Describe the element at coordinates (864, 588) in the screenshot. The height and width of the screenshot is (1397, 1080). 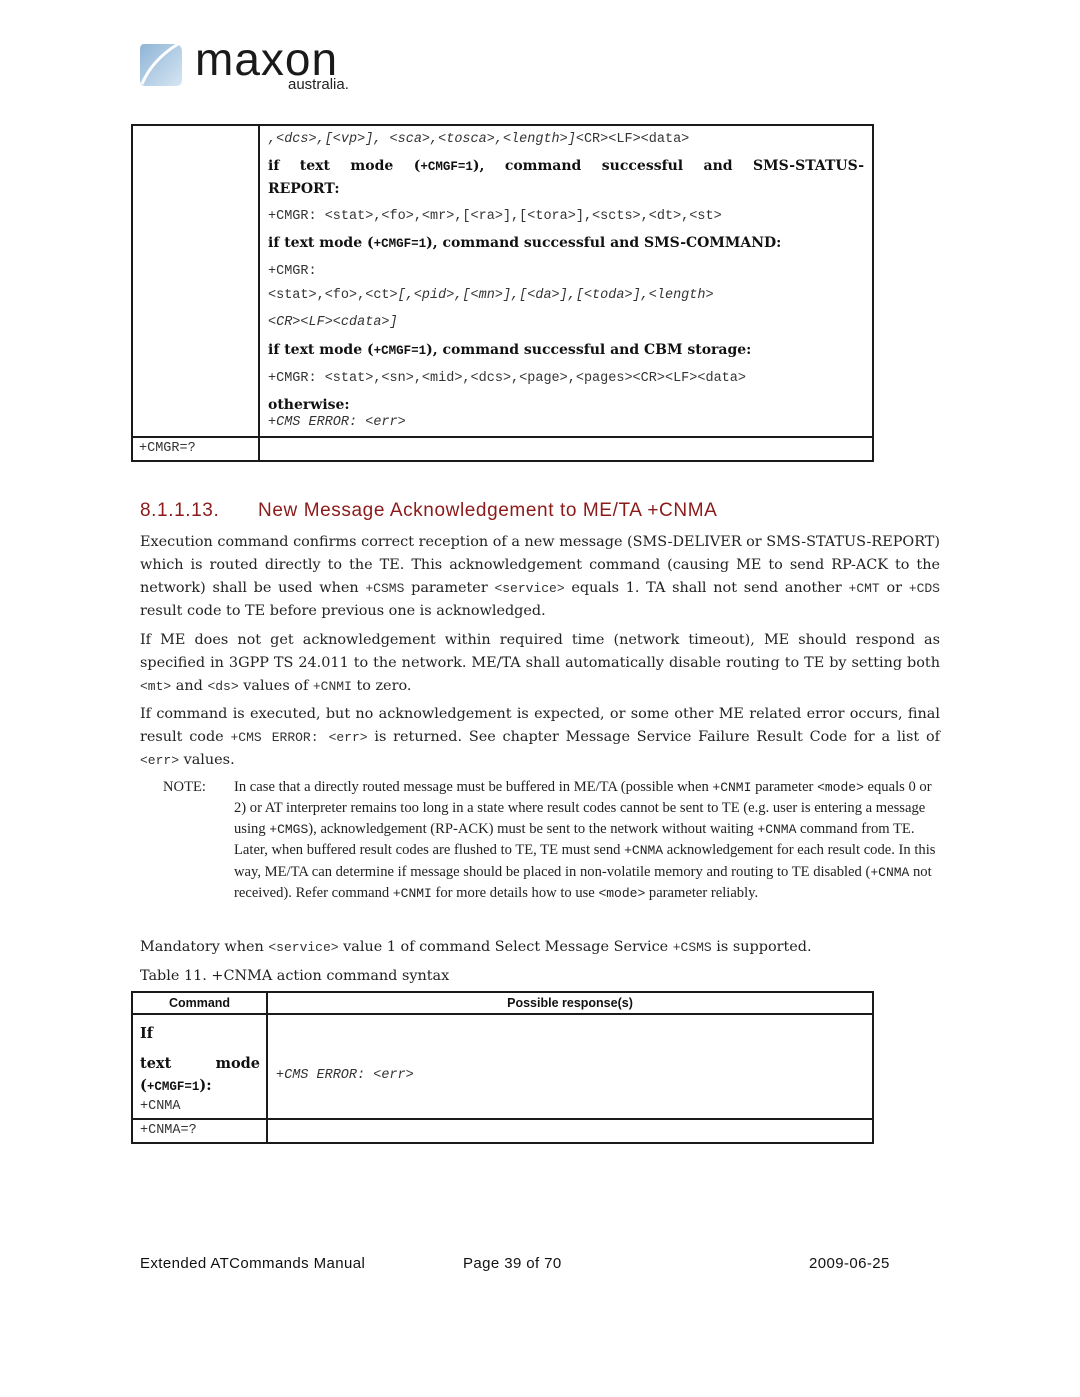
I see `code: +CMT` at that location.